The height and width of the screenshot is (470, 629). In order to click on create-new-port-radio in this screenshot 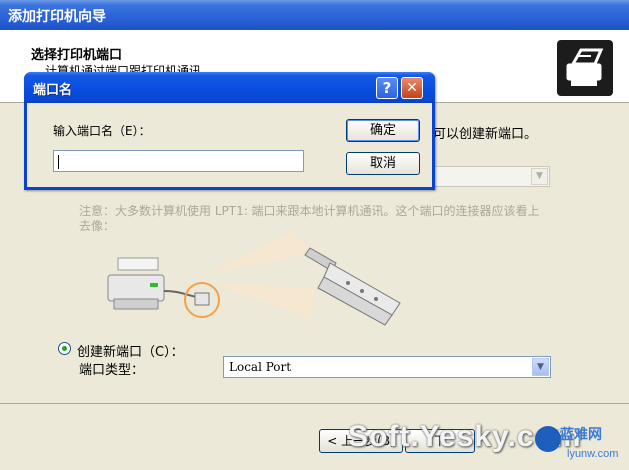, I will do `click(64, 348)`.